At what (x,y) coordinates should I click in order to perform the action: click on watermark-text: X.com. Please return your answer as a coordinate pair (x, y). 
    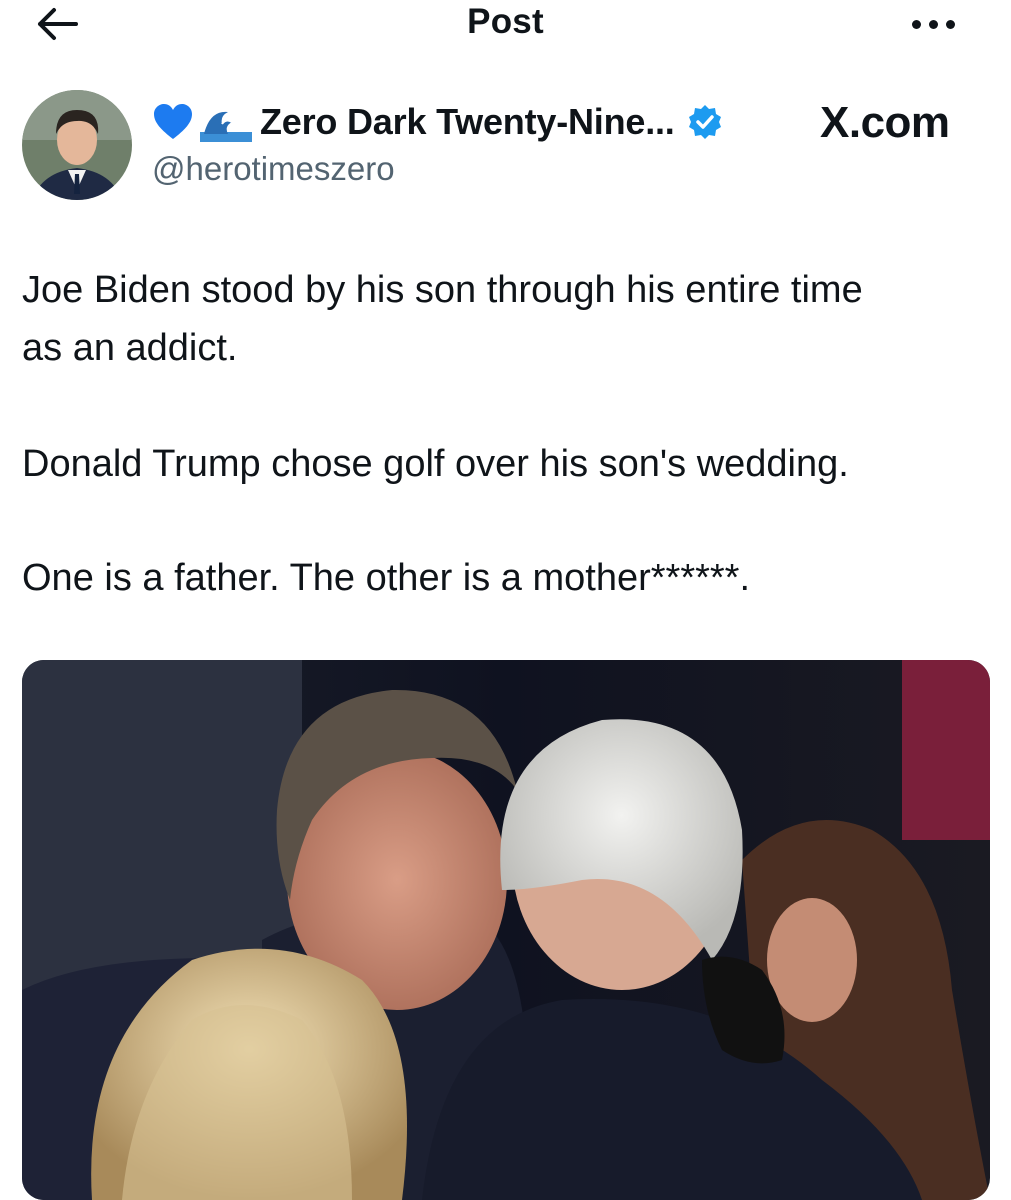
    Looking at the image, I should click on (885, 122).